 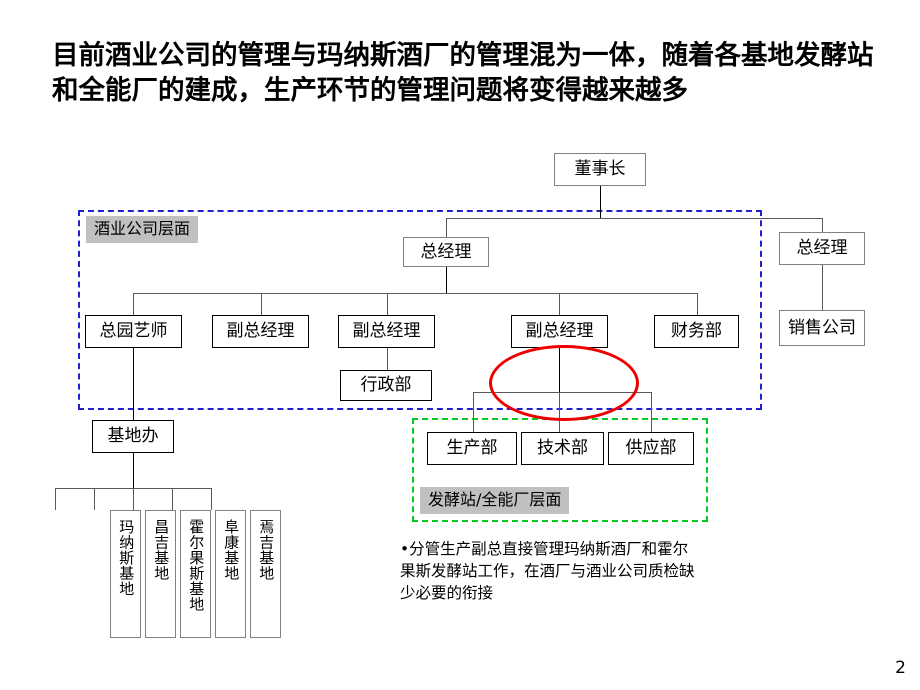 What do you see at coordinates (564, 383) in the screenshot?
I see `highlight-ellipse` at bounding box center [564, 383].